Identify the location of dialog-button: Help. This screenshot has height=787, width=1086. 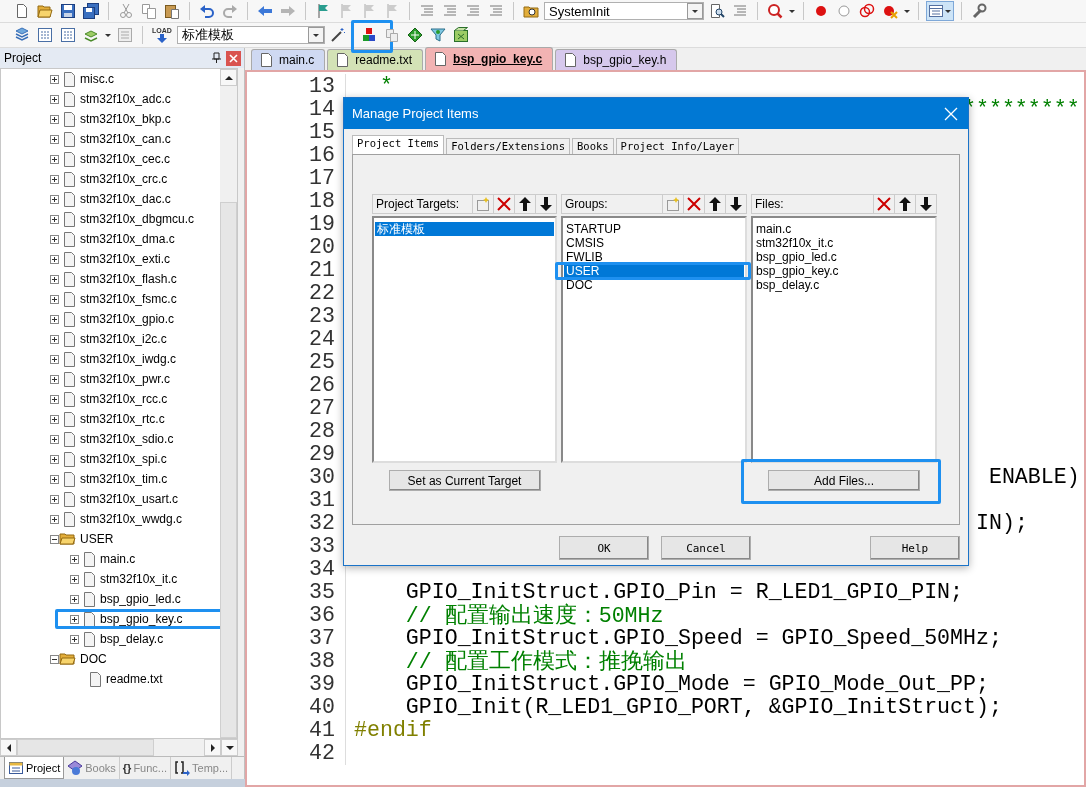
(915, 548).